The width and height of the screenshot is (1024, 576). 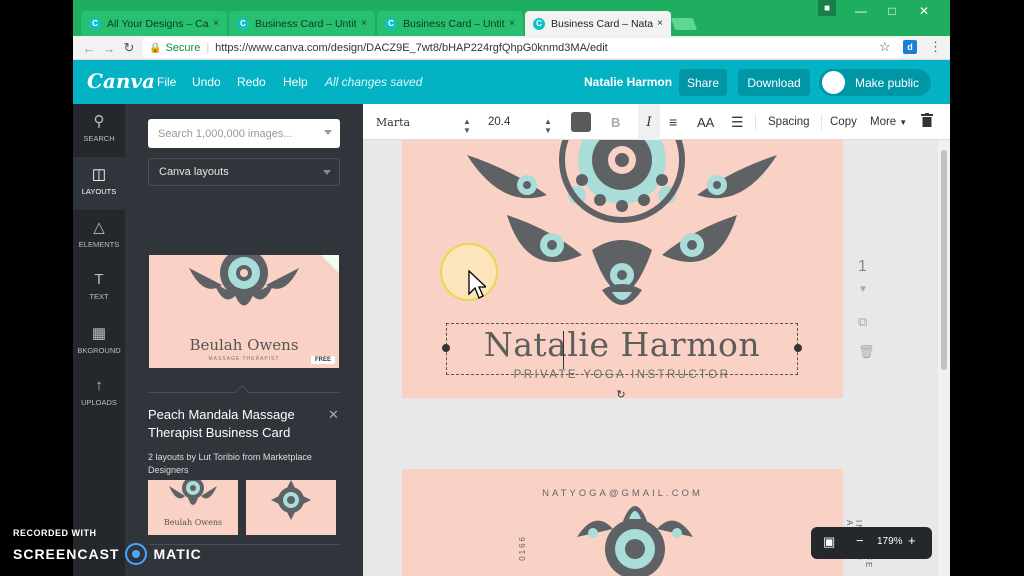 What do you see at coordinates (129, 48) in the screenshot?
I see `reload-icon: ↻` at bounding box center [129, 48].